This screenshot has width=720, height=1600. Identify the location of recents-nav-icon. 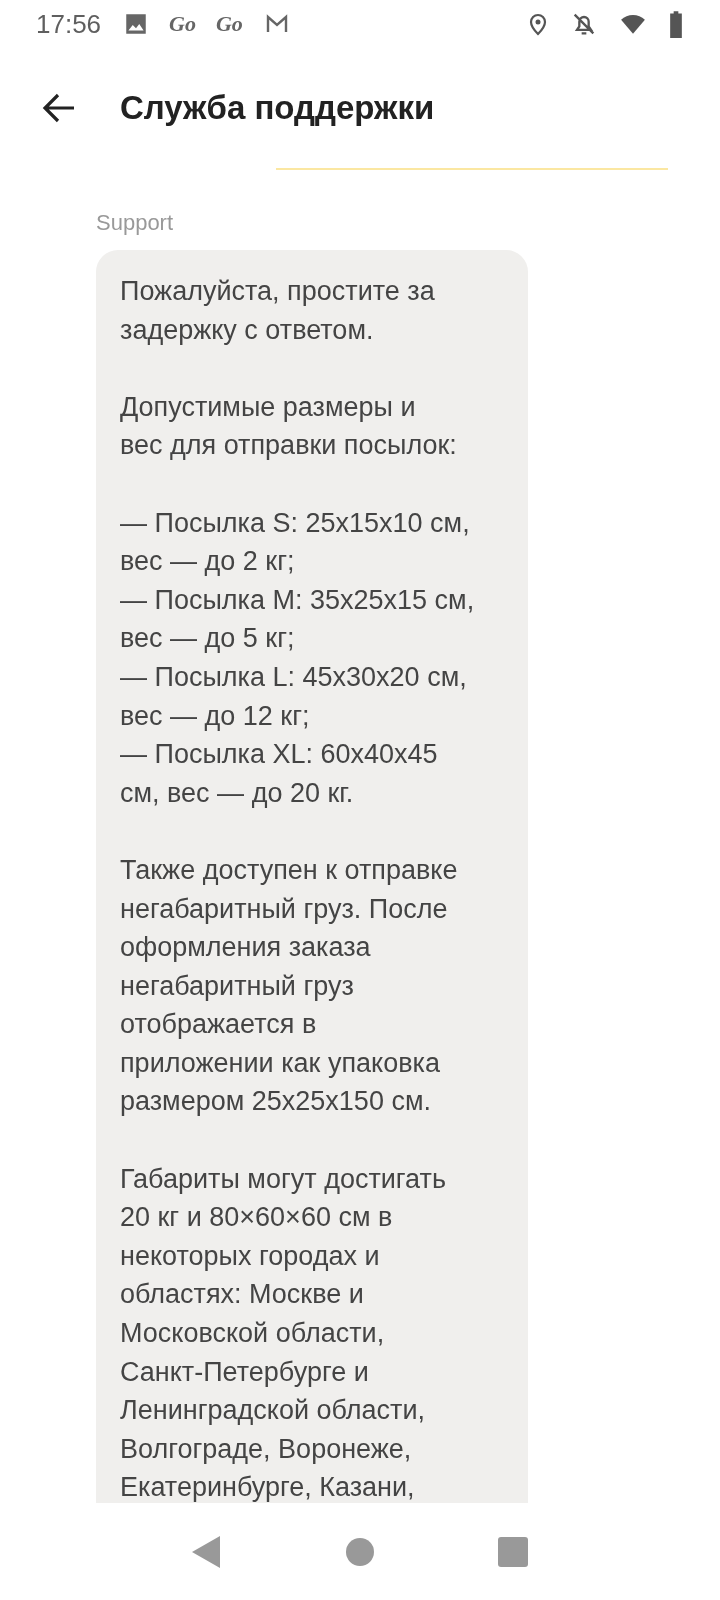
(513, 1551).